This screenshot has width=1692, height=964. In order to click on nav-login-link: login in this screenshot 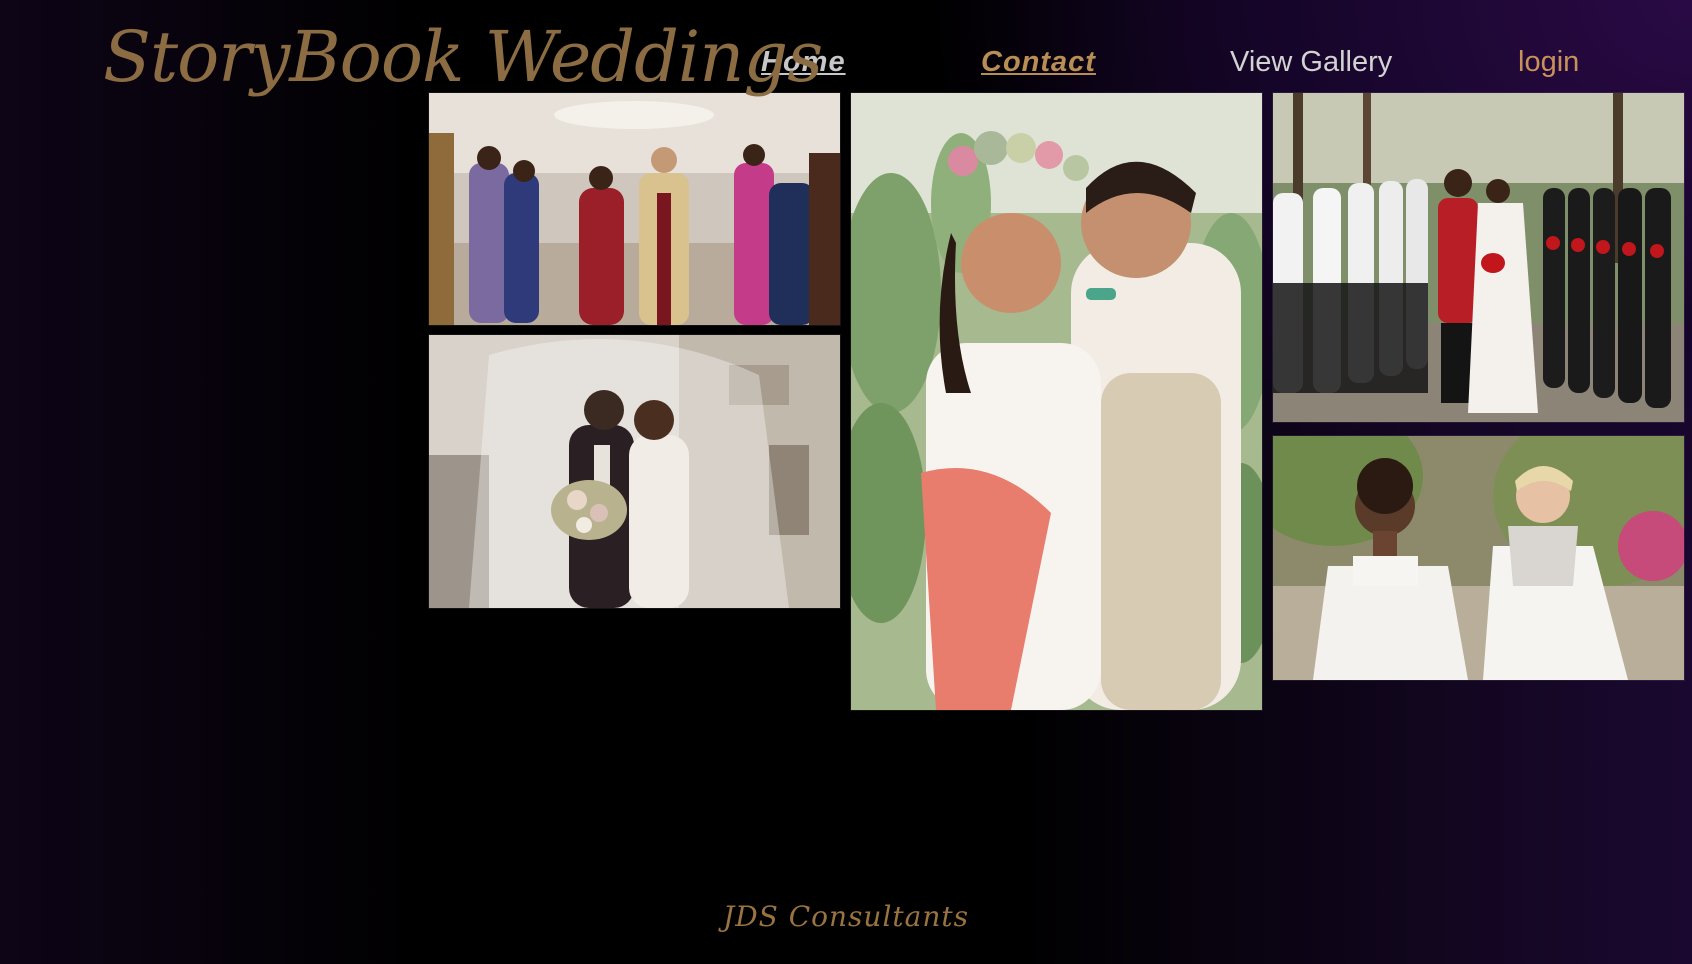, I will do `click(1548, 62)`.